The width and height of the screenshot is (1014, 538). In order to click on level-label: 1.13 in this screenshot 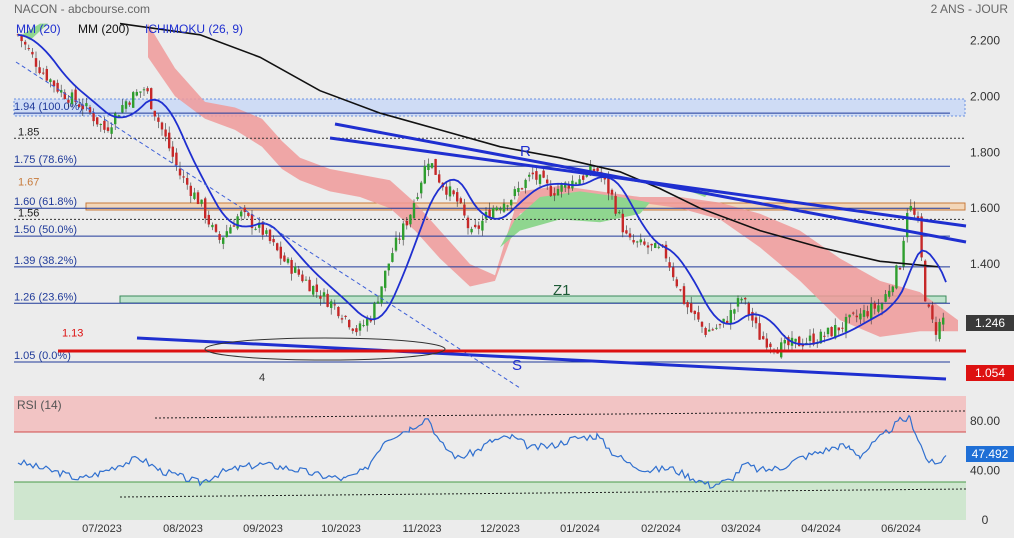, I will do `click(72, 334)`.